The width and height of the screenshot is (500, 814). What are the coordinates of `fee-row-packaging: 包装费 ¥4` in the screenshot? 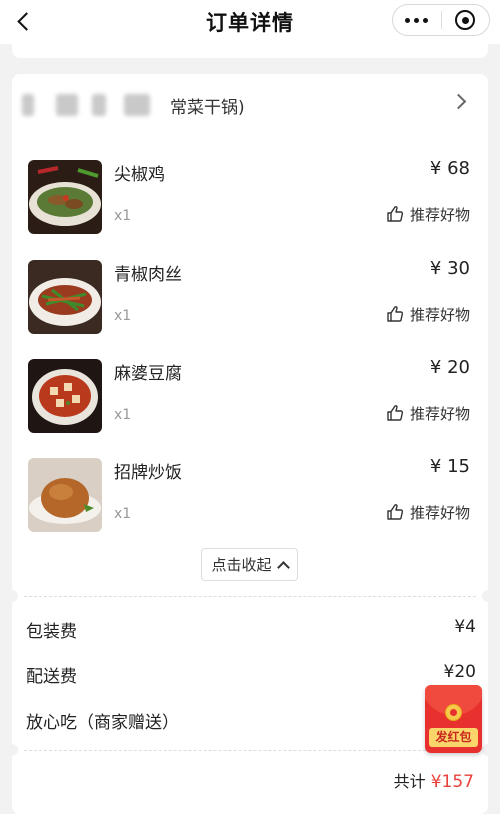 It's located at (251, 629).